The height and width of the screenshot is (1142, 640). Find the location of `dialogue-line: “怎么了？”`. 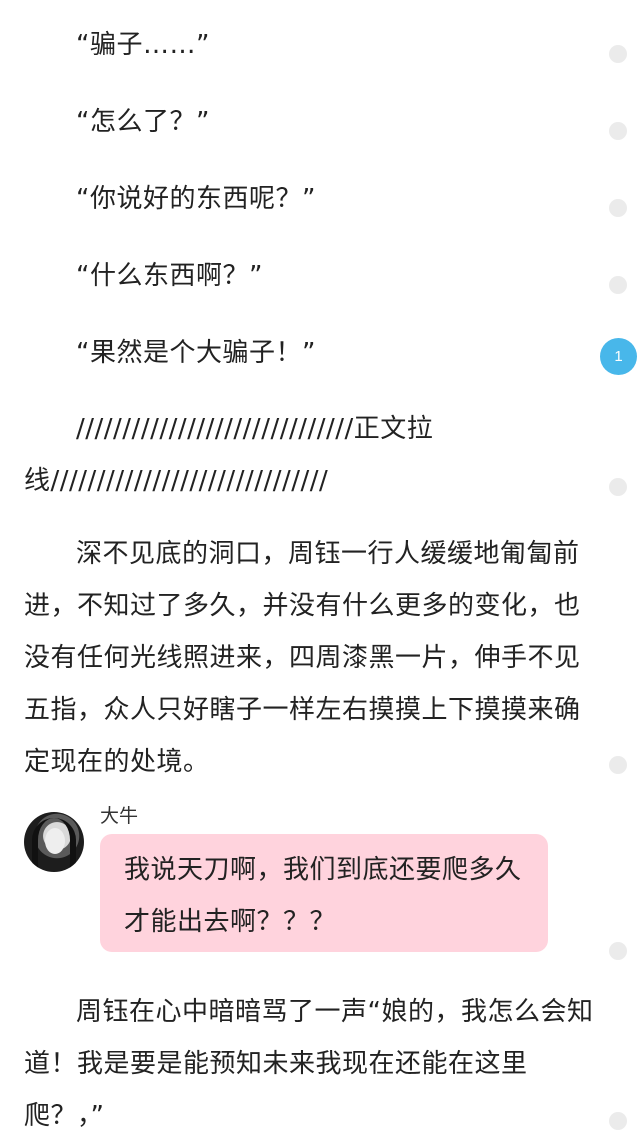

dialogue-line: “怎么了？” is located at coordinates (143, 122).